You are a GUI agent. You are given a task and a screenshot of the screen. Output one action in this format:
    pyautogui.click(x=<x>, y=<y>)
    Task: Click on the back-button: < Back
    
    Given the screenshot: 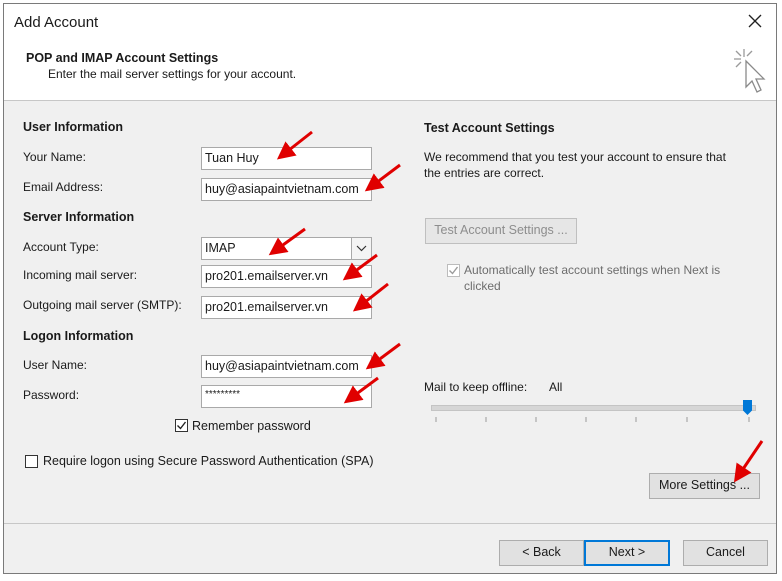 What is the action you would take?
    pyautogui.click(x=541, y=553)
    